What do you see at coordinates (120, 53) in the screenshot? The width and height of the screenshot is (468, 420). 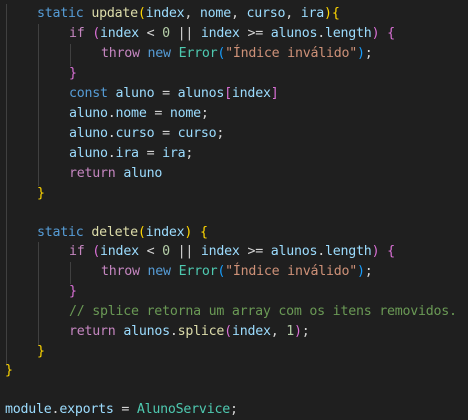 I see `keyword-token: throw` at bounding box center [120, 53].